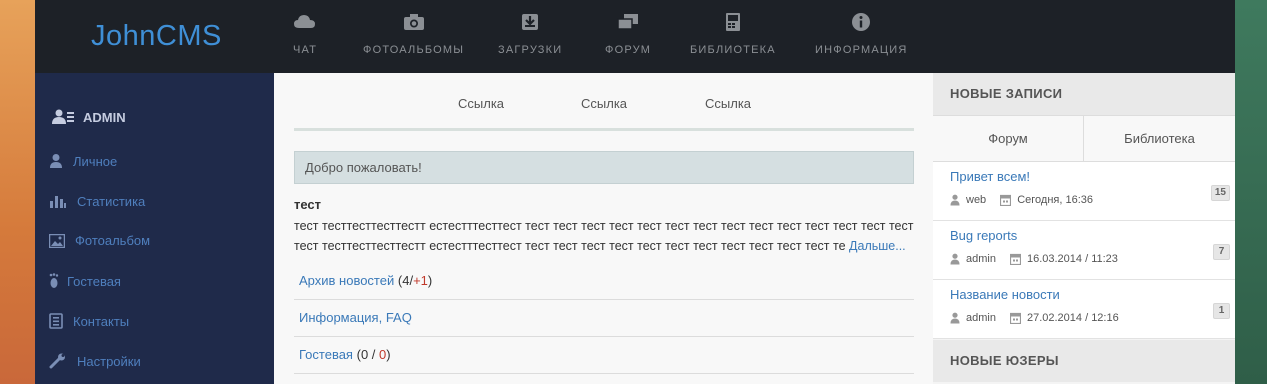 This screenshot has height=384, width=1267. Describe the element at coordinates (732, 22) in the screenshot. I see `book-icon` at that location.